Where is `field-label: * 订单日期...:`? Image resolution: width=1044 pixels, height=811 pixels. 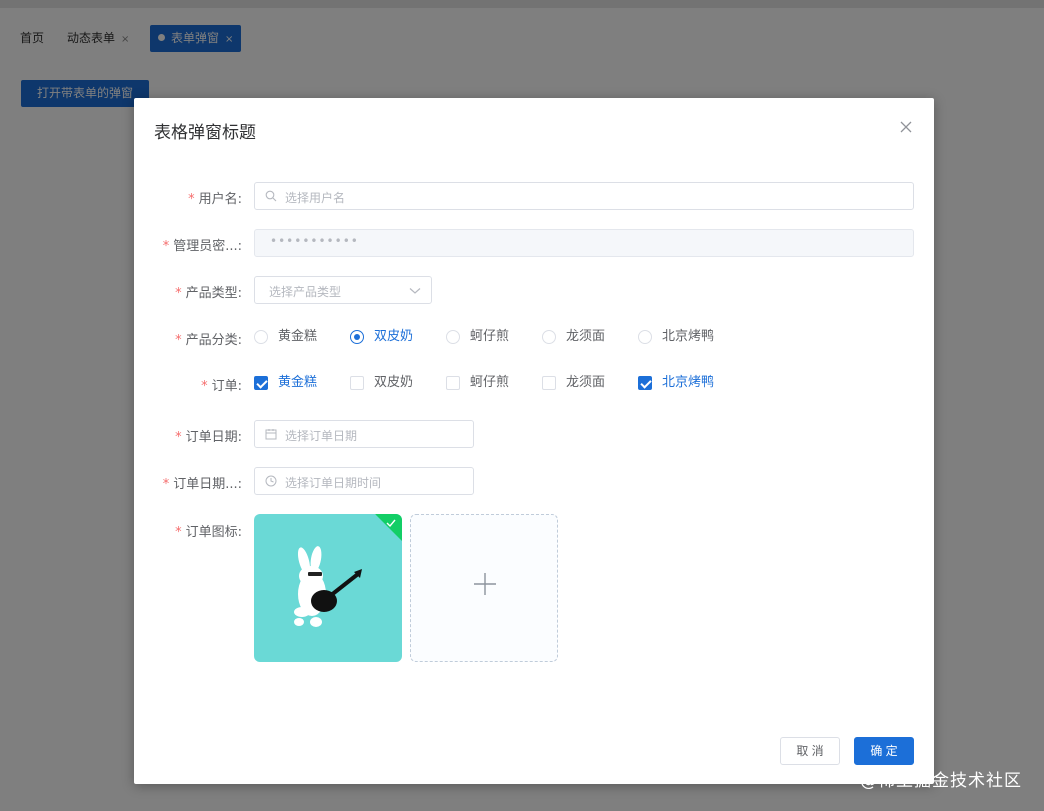 field-label: * 订单日期...: is located at coordinates (202, 484).